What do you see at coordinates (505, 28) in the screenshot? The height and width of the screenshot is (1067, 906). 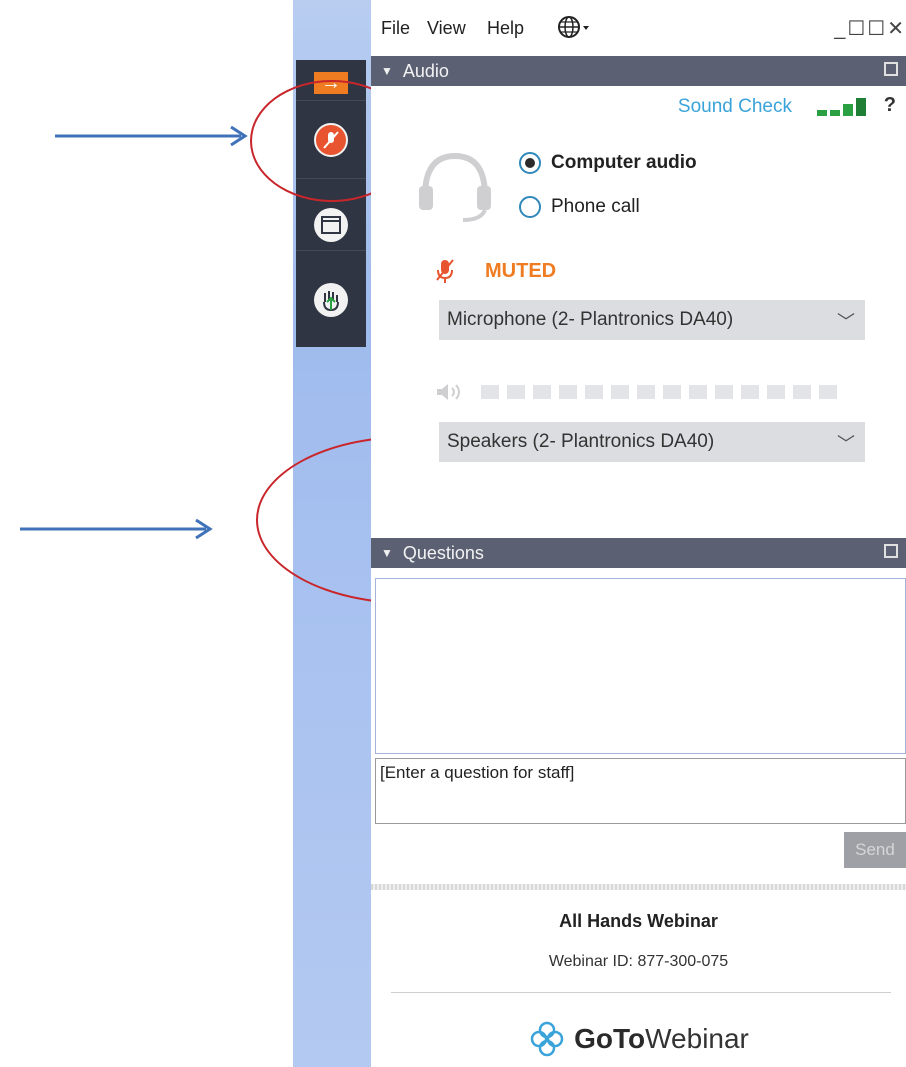 I see `menu-help: Help` at bounding box center [505, 28].